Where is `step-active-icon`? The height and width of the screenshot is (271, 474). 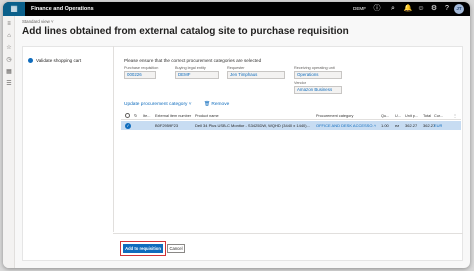 step-active-icon is located at coordinates (30, 60).